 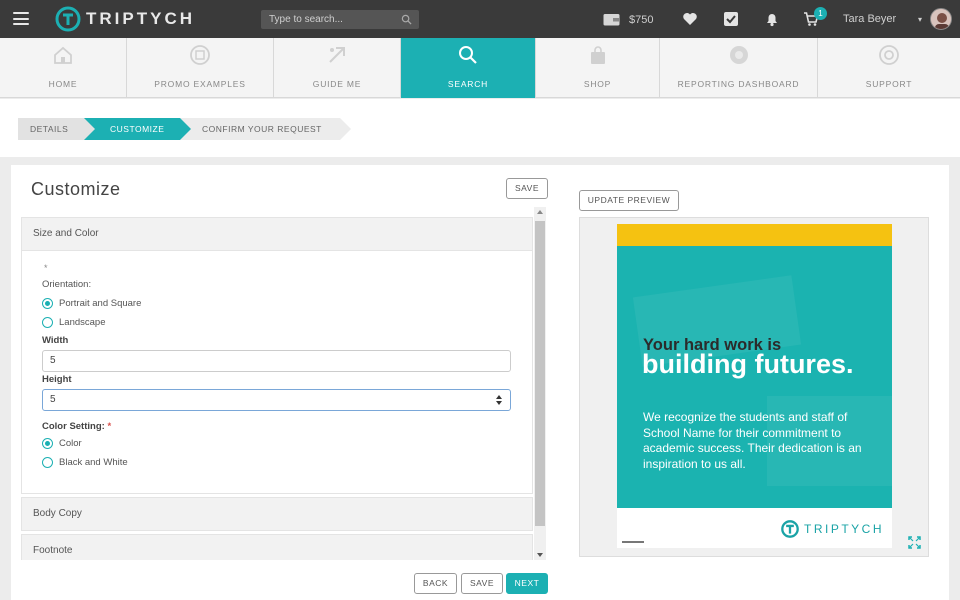 What do you see at coordinates (540, 212) in the screenshot?
I see `scroll-up-icon` at bounding box center [540, 212].